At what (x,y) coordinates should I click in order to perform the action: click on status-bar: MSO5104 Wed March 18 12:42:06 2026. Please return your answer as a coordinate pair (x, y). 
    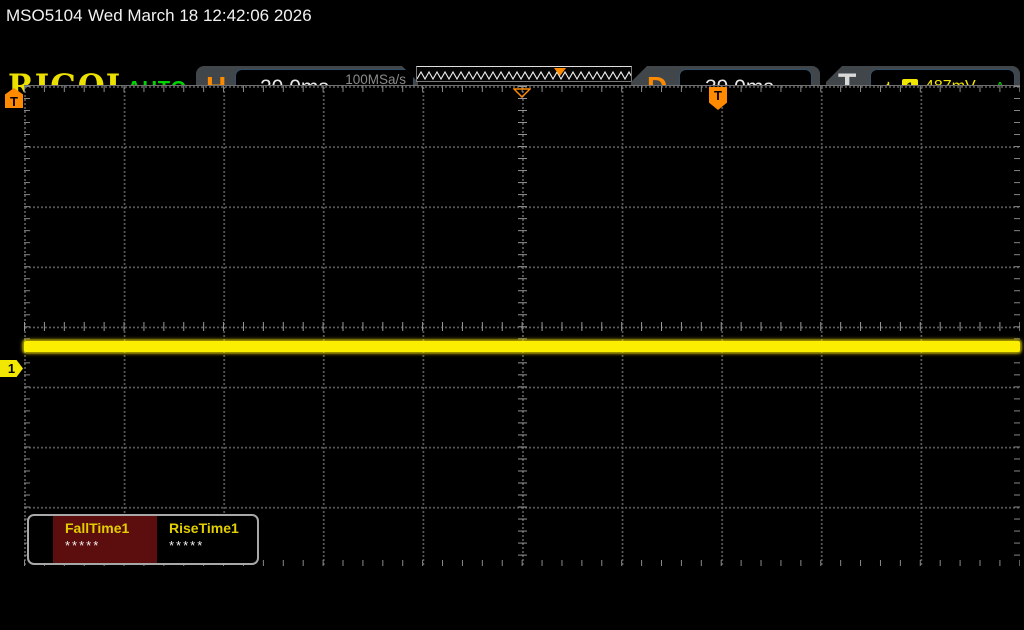
    Looking at the image, I should click on (512, 15).